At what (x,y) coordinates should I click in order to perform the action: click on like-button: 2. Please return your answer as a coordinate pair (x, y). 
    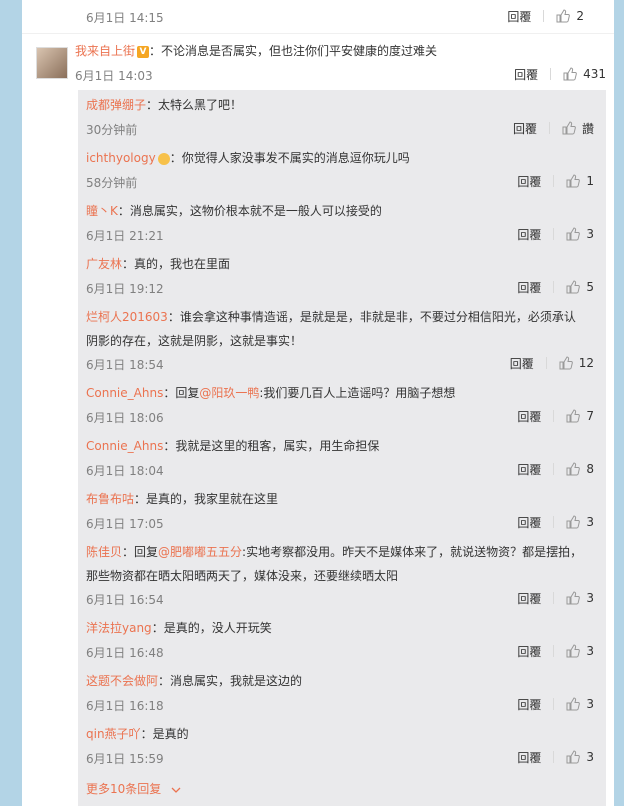
    Looking at the image, I should click on (570, 16).